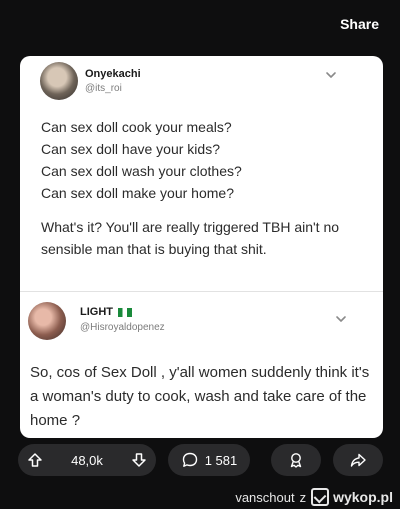 Image resolution: width=400 pixels, height=509 pixels. Describe the element at coordinates (125, 312) in the screenshot. I see `nigeria-flag-icon` at that location.